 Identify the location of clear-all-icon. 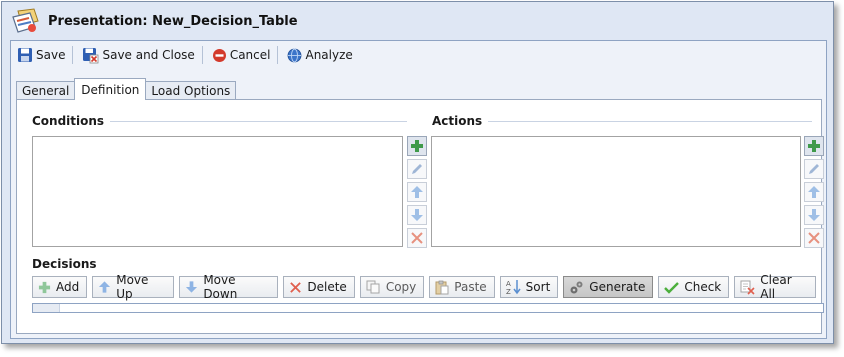
(747, 287).